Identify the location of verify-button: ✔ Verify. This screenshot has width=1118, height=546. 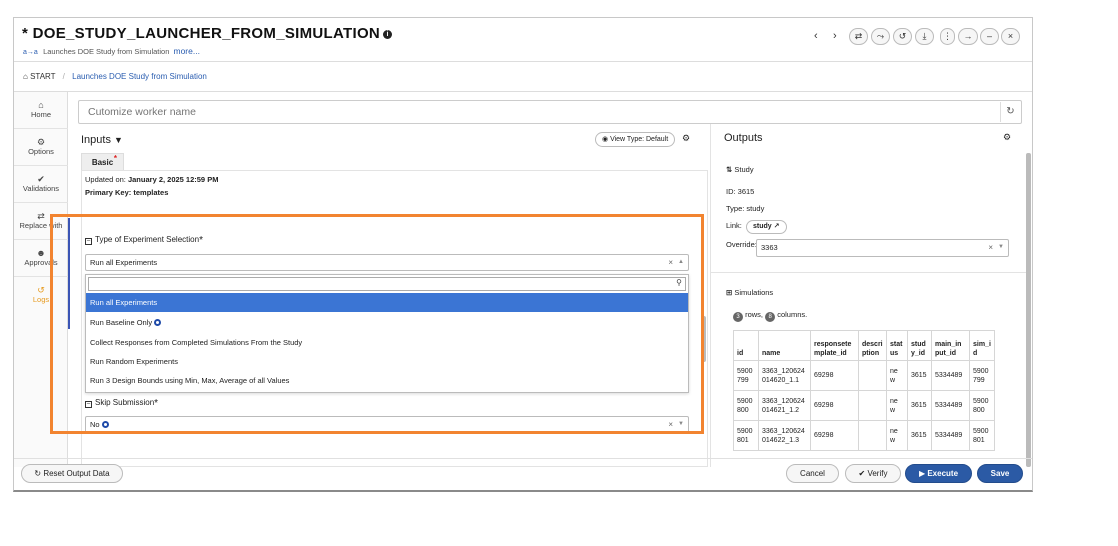
(873, 473).